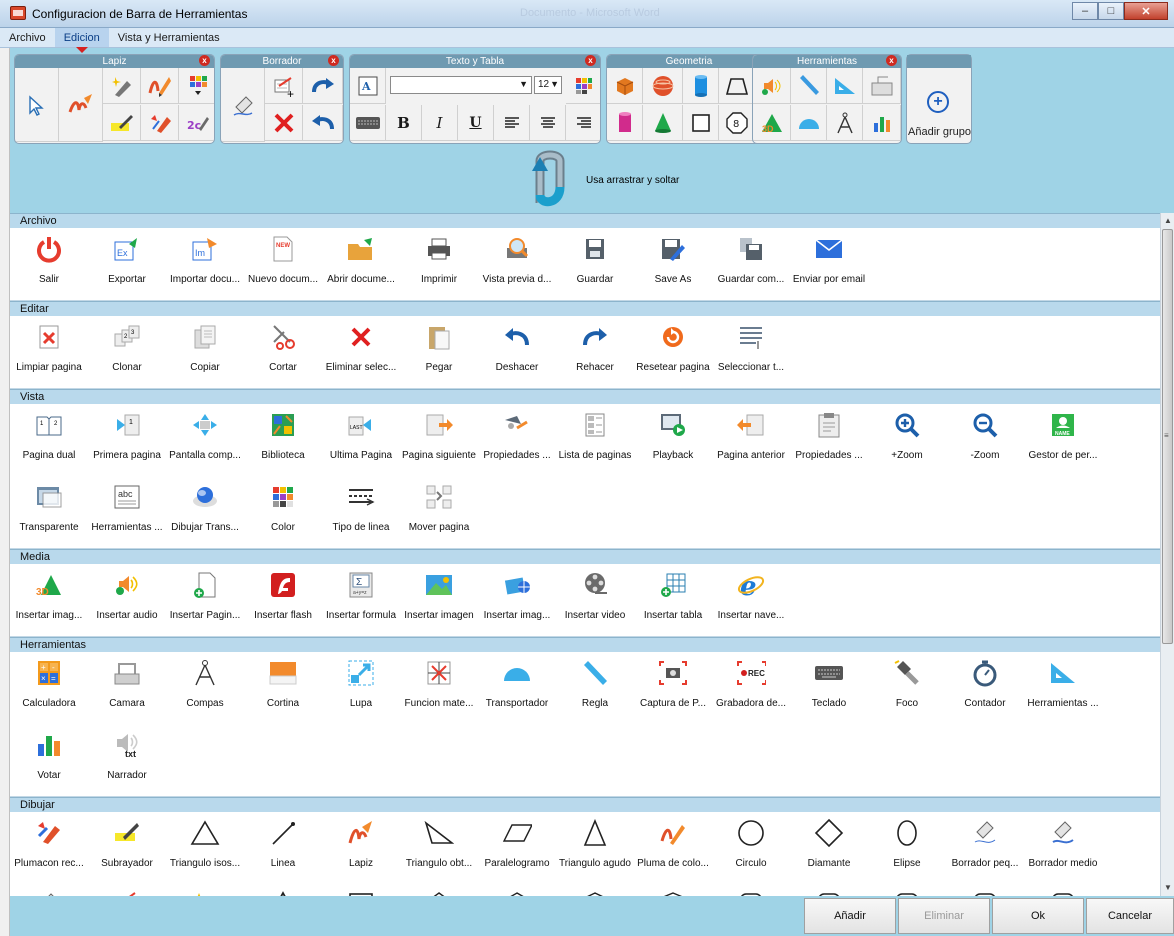 The image size is (1174, 936). I want to click on cylinder-pink-icon, so click(625, 123).